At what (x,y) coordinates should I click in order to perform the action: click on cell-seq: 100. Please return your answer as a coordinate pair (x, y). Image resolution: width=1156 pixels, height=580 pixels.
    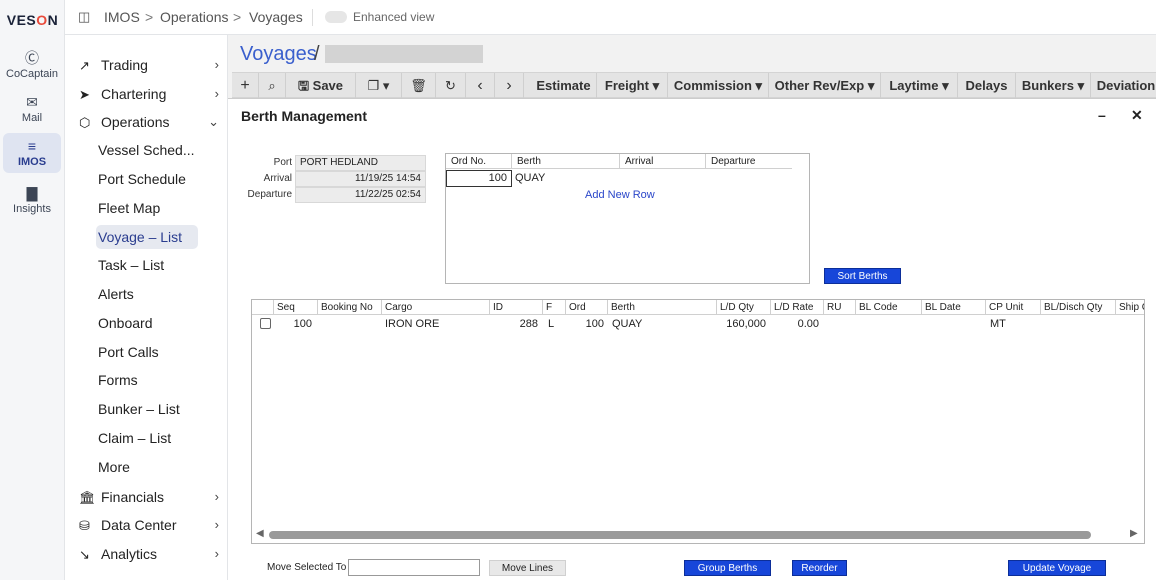
    Looking at the image, I should click on (293, 324).